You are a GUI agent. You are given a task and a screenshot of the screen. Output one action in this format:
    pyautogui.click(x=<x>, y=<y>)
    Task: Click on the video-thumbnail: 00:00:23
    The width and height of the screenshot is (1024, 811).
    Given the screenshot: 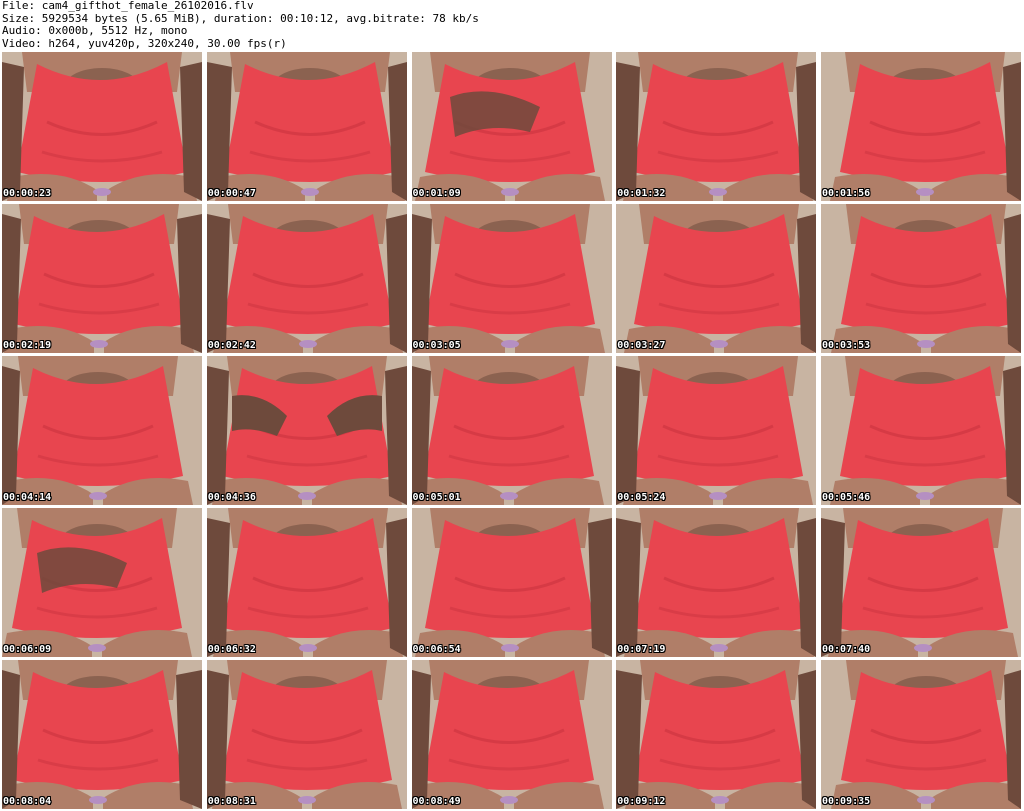 What is the action you would take?
    pyautogui.click(x=102, y=126)
    